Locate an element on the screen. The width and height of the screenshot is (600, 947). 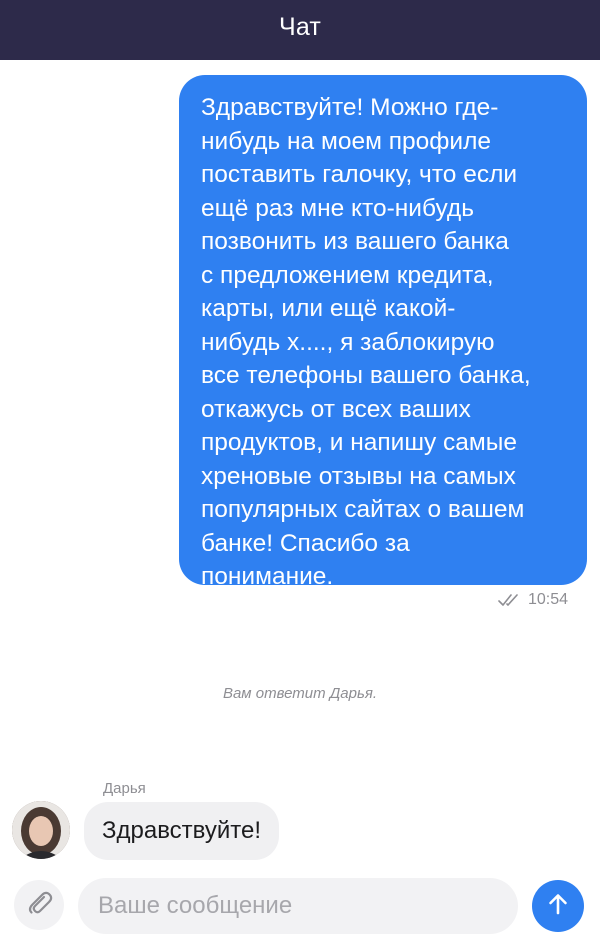
attach-button is located at coordinates (39, 905).